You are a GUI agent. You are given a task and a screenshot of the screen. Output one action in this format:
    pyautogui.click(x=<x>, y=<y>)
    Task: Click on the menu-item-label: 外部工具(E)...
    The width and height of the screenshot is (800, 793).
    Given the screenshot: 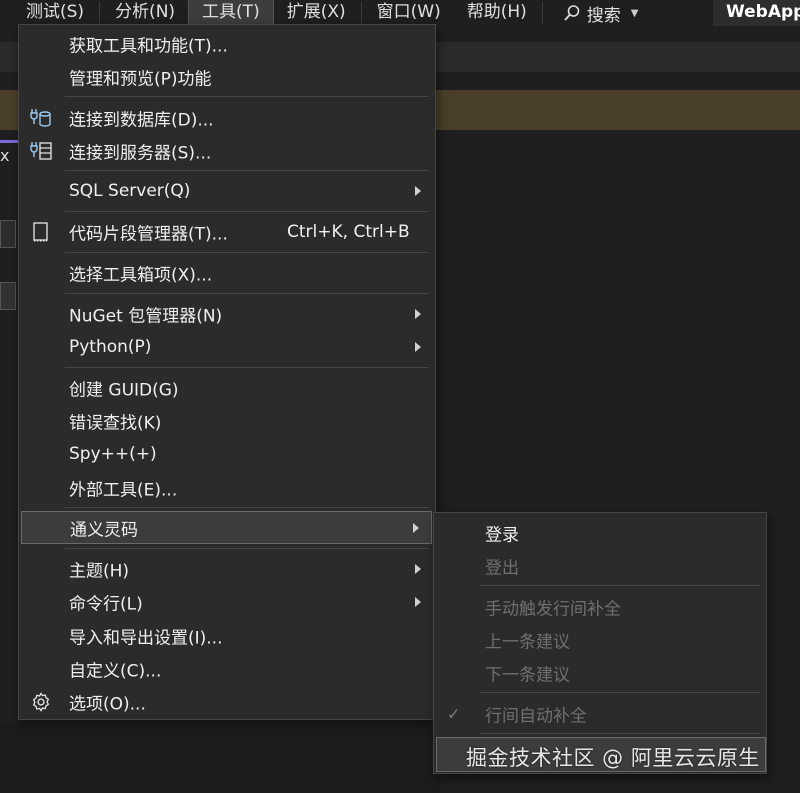 What is the action you would take?
    pyautogui.click(x=123, y=490)
    